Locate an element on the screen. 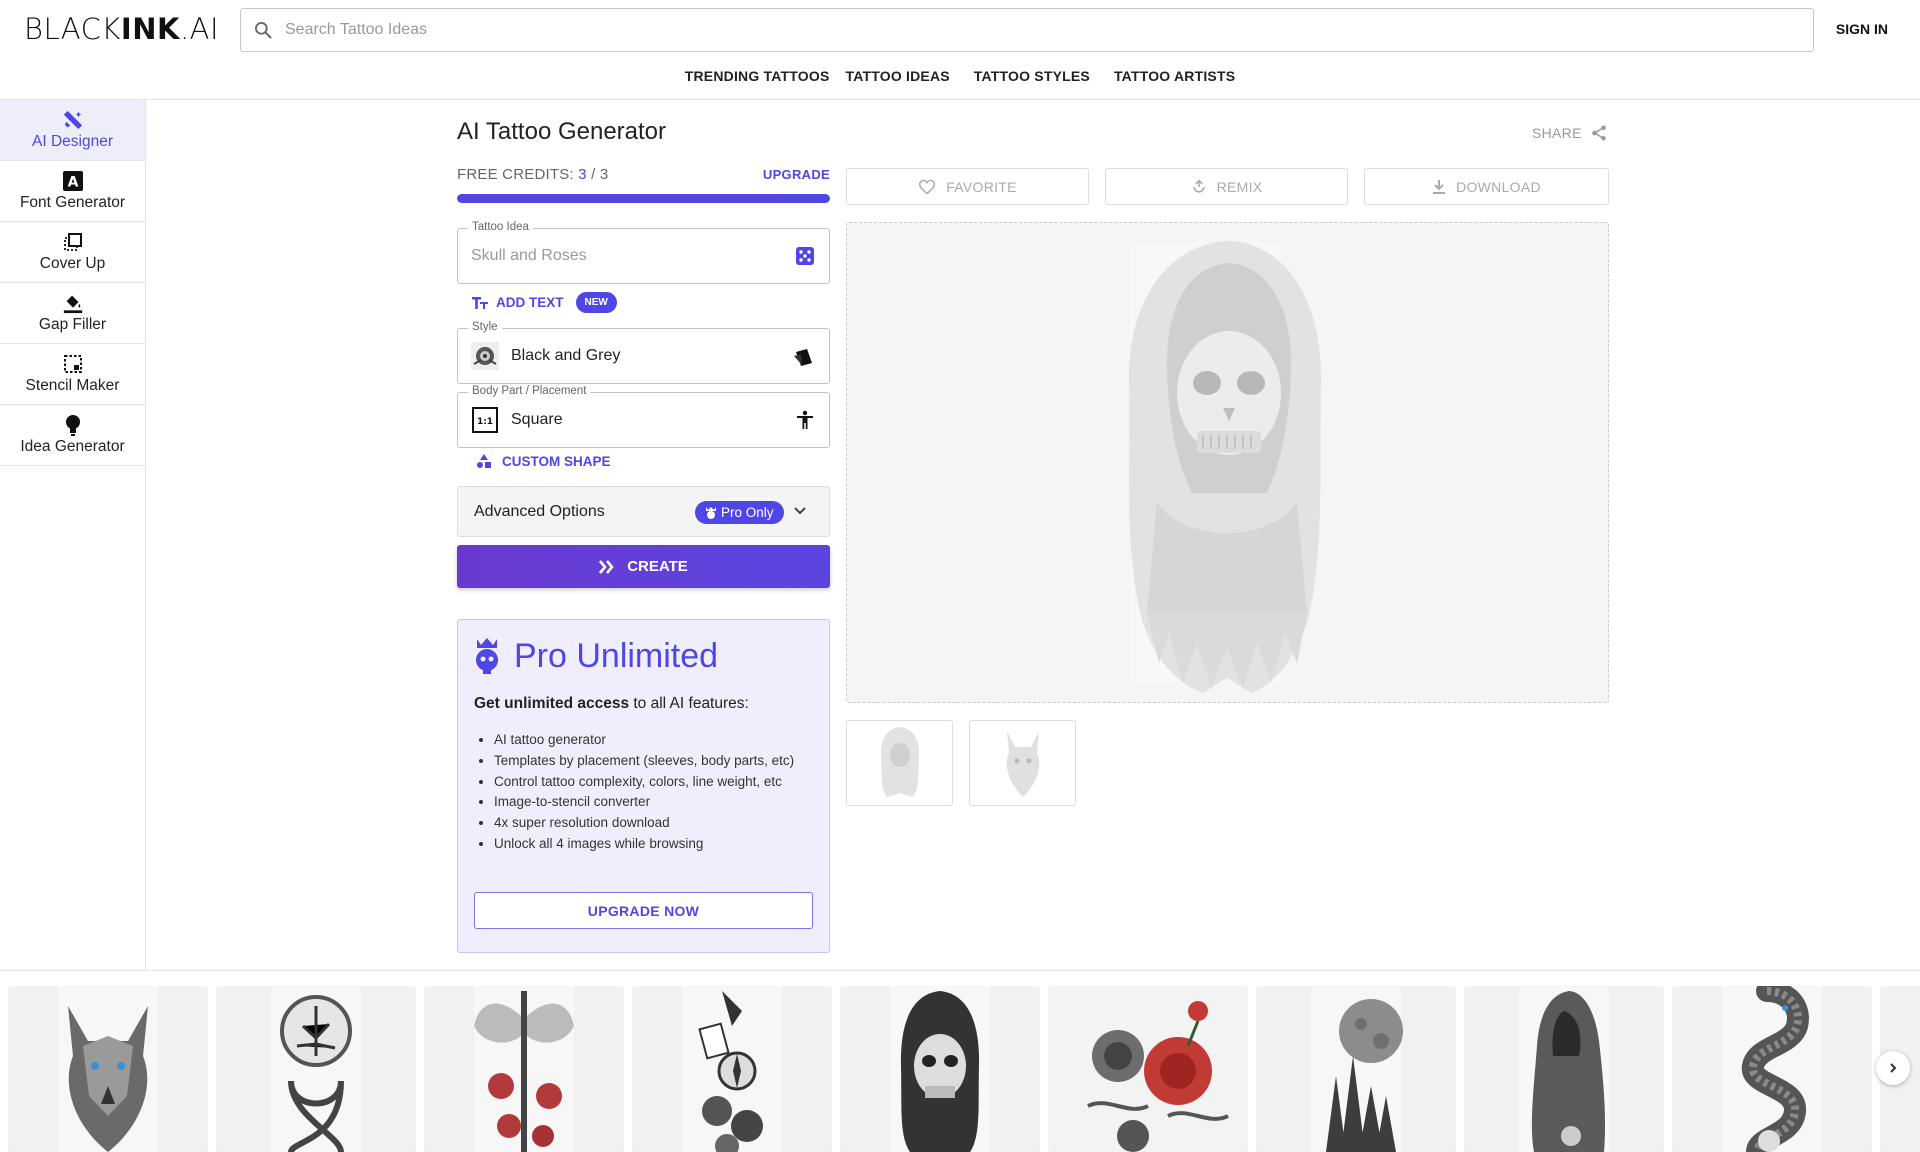 This screenshot has height=1152, width=1920. moon-forest-tattoo-image is located at coordinates (1357, 1069).